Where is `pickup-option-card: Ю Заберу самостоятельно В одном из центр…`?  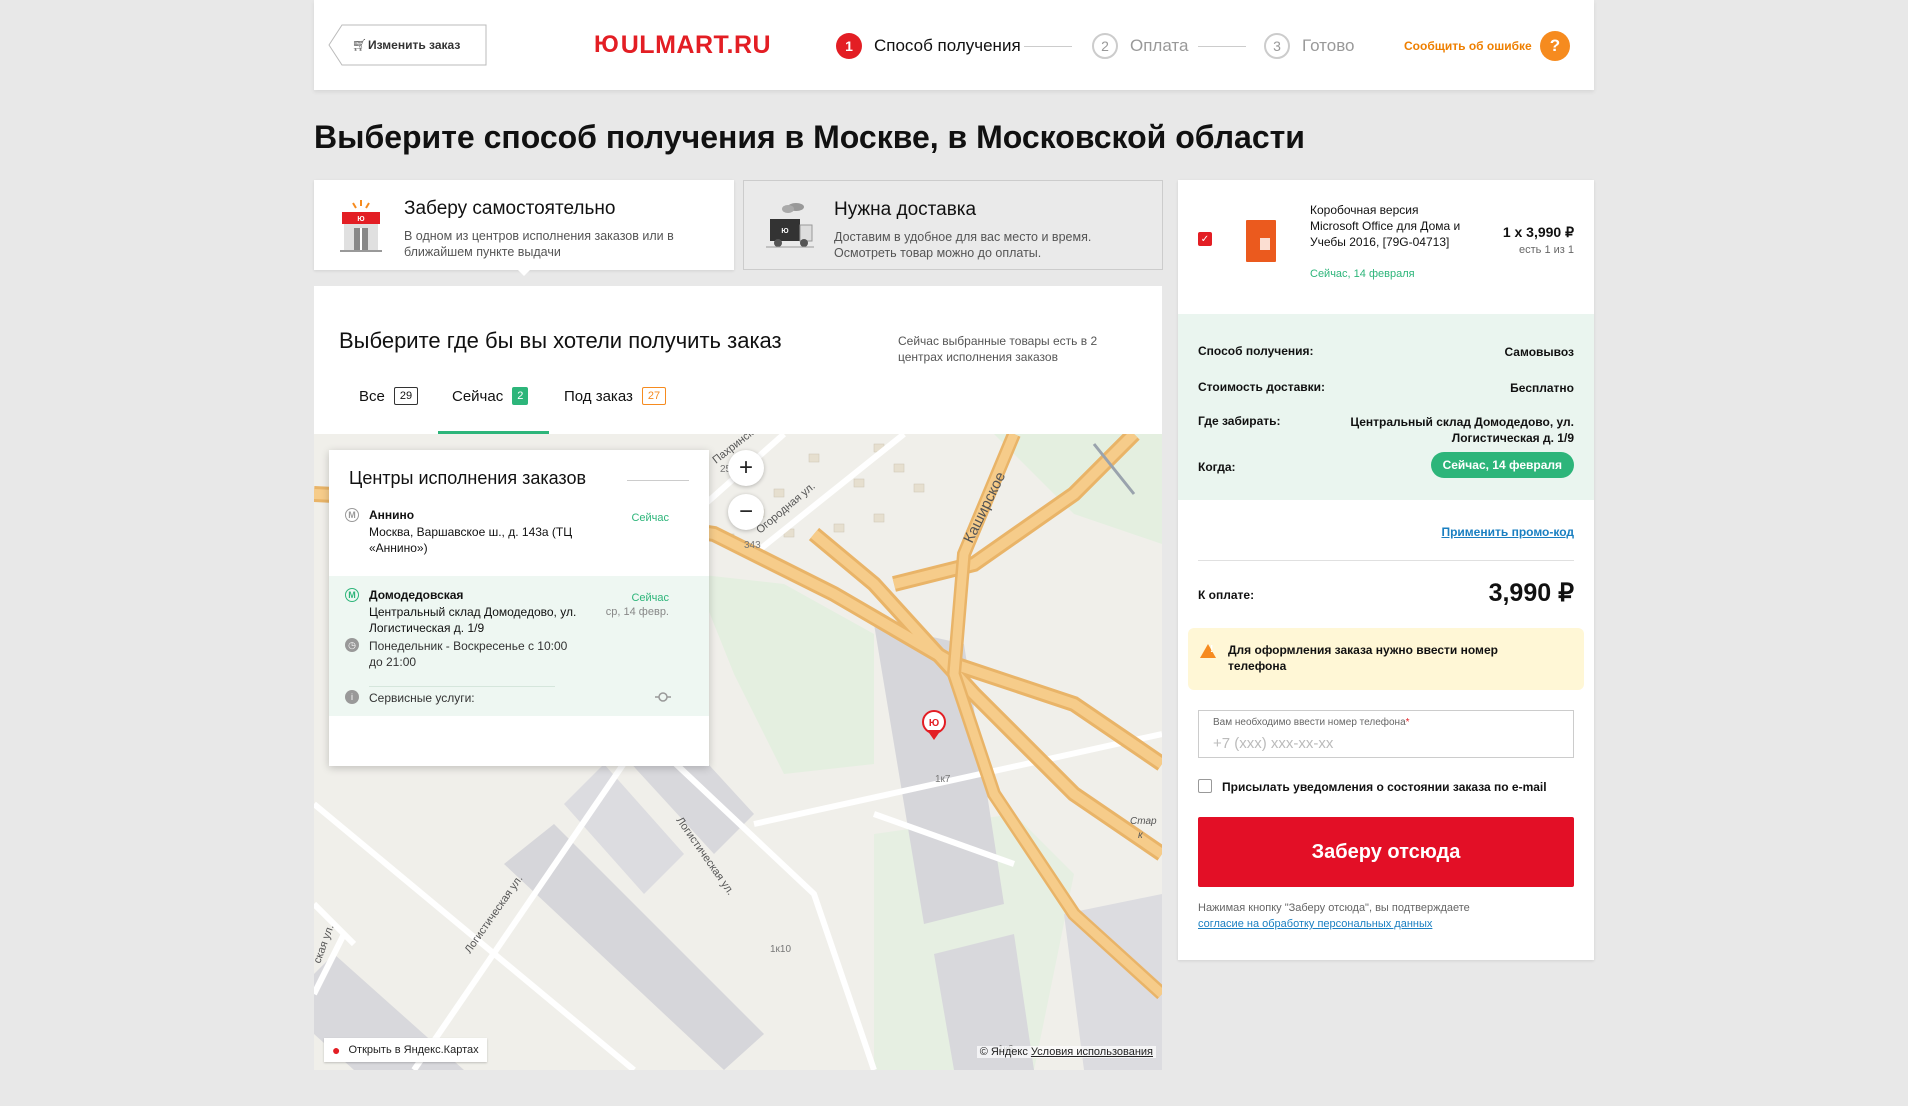 pickup-option-card: Ю Заберу самостоятельно В одном из центр… is located at coordinates (524, 225).